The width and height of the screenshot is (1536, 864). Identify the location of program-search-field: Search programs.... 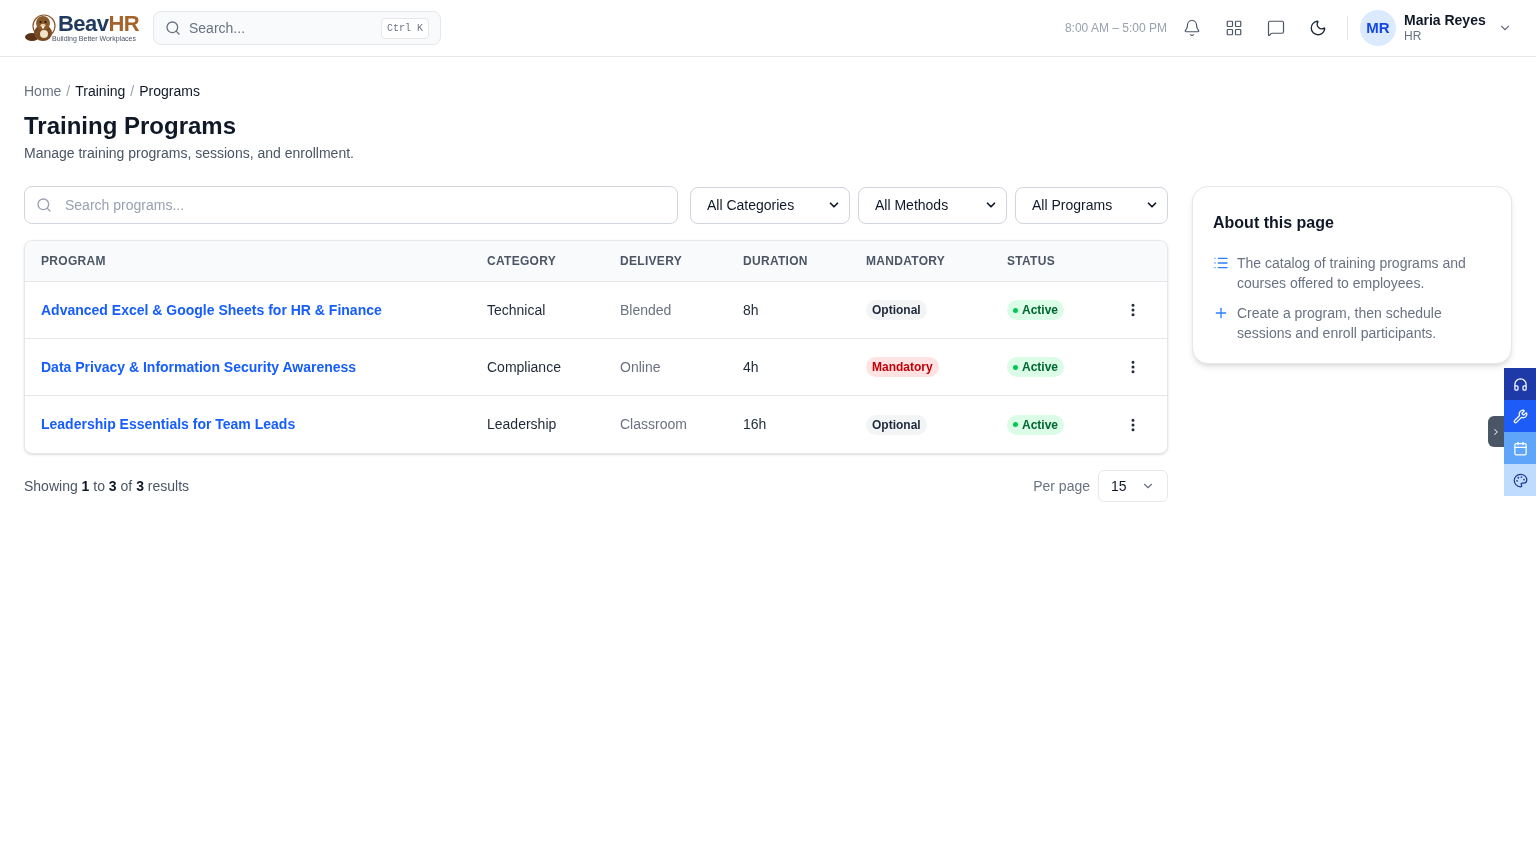
(351, 205).